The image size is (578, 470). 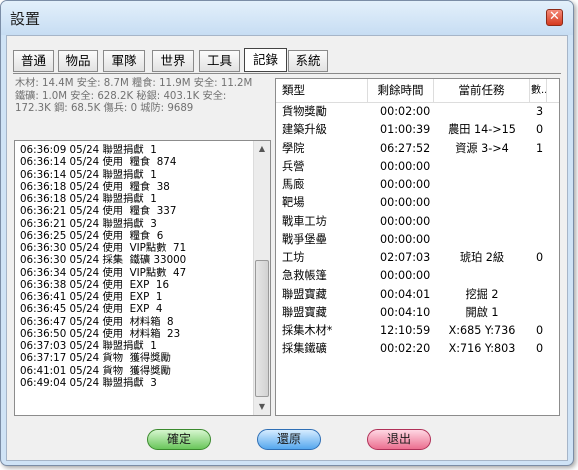 What do you see at coordinates (121, 96) in the screenshot?
I see `resource-line: 鐵礦: 1.0M 安全: 628.2K 秘銀: 403.1K 安全:` at bounding box center [121, 96].